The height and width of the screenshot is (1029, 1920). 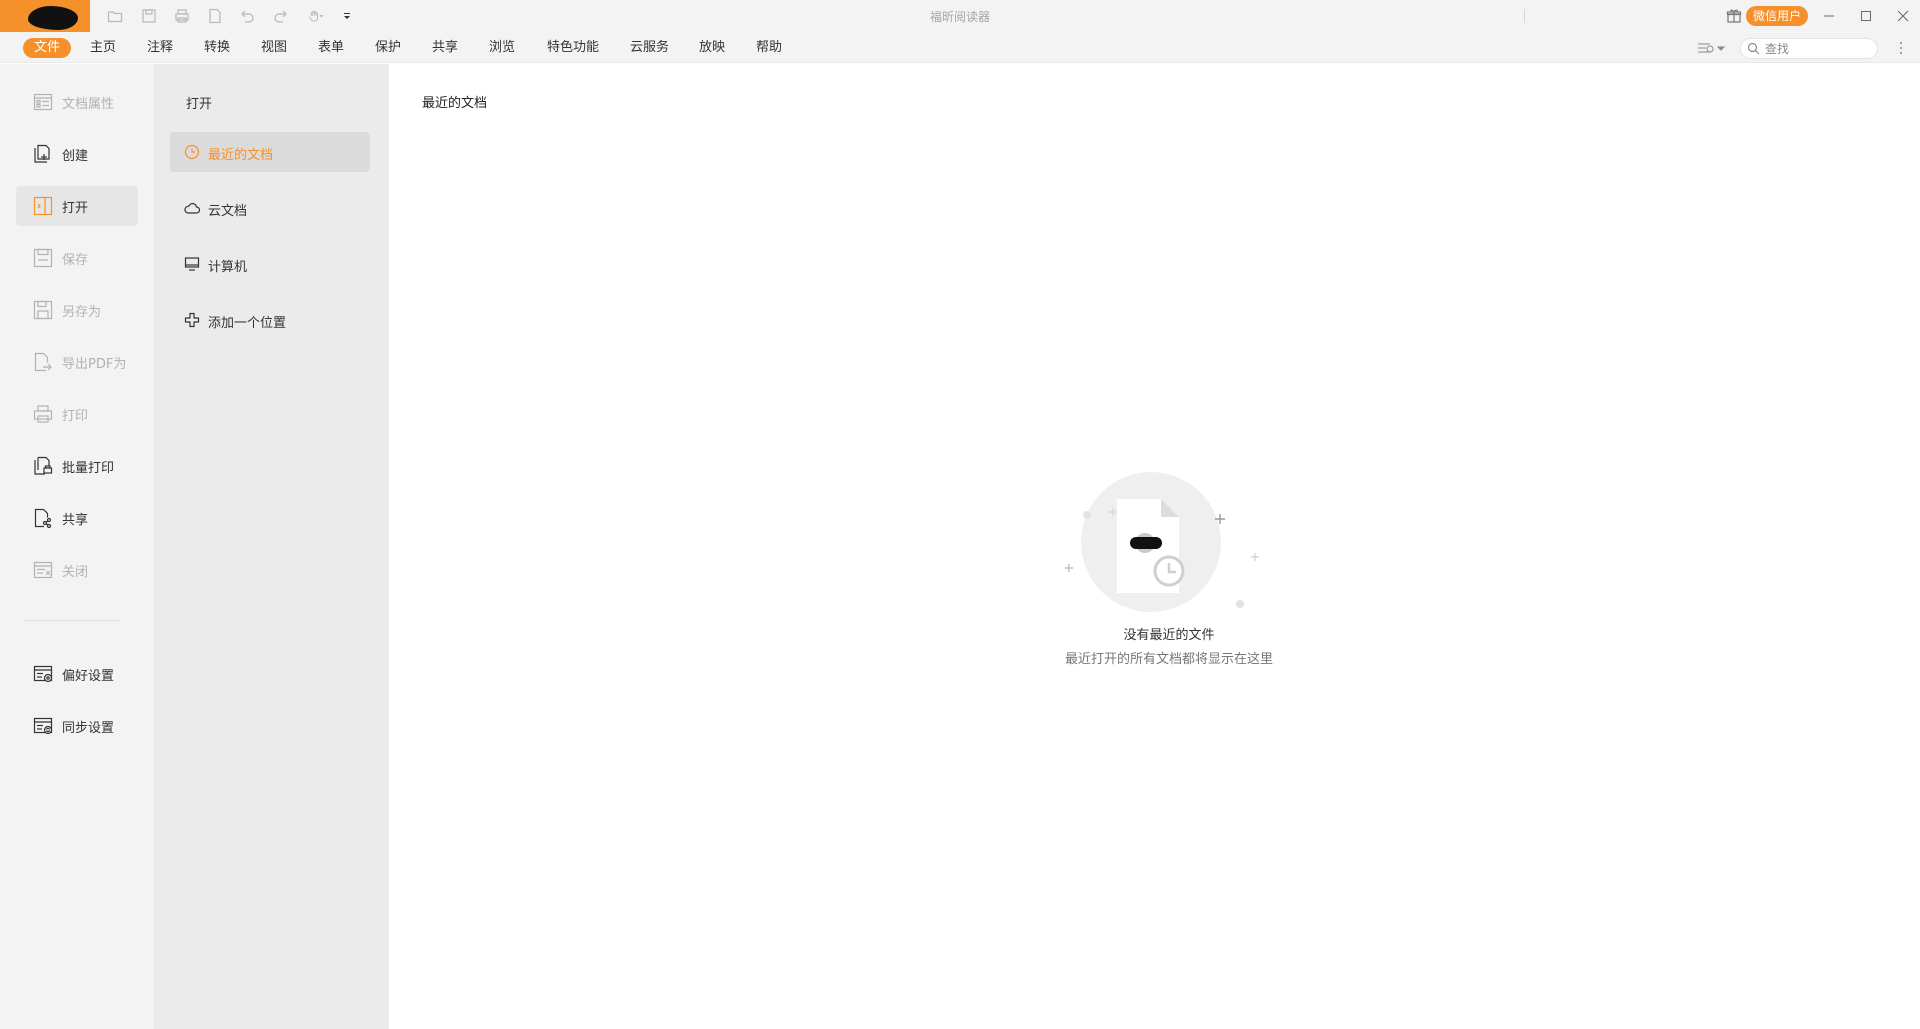 I want to click on undo-icon, so click(x=247, y=16).